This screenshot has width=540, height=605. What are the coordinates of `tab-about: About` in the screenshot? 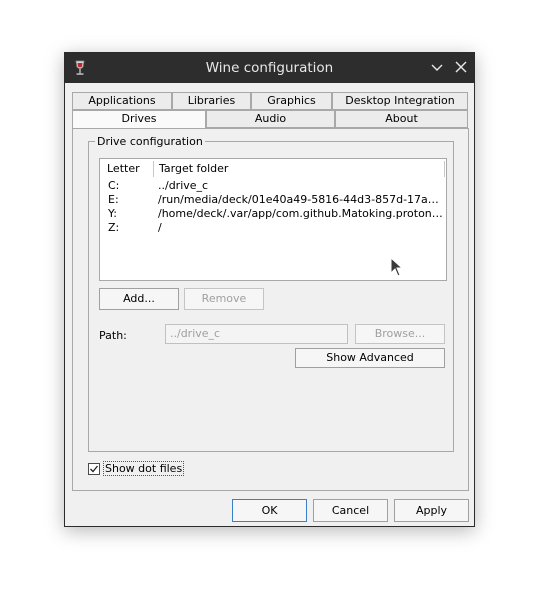 It's located at (401, 119).